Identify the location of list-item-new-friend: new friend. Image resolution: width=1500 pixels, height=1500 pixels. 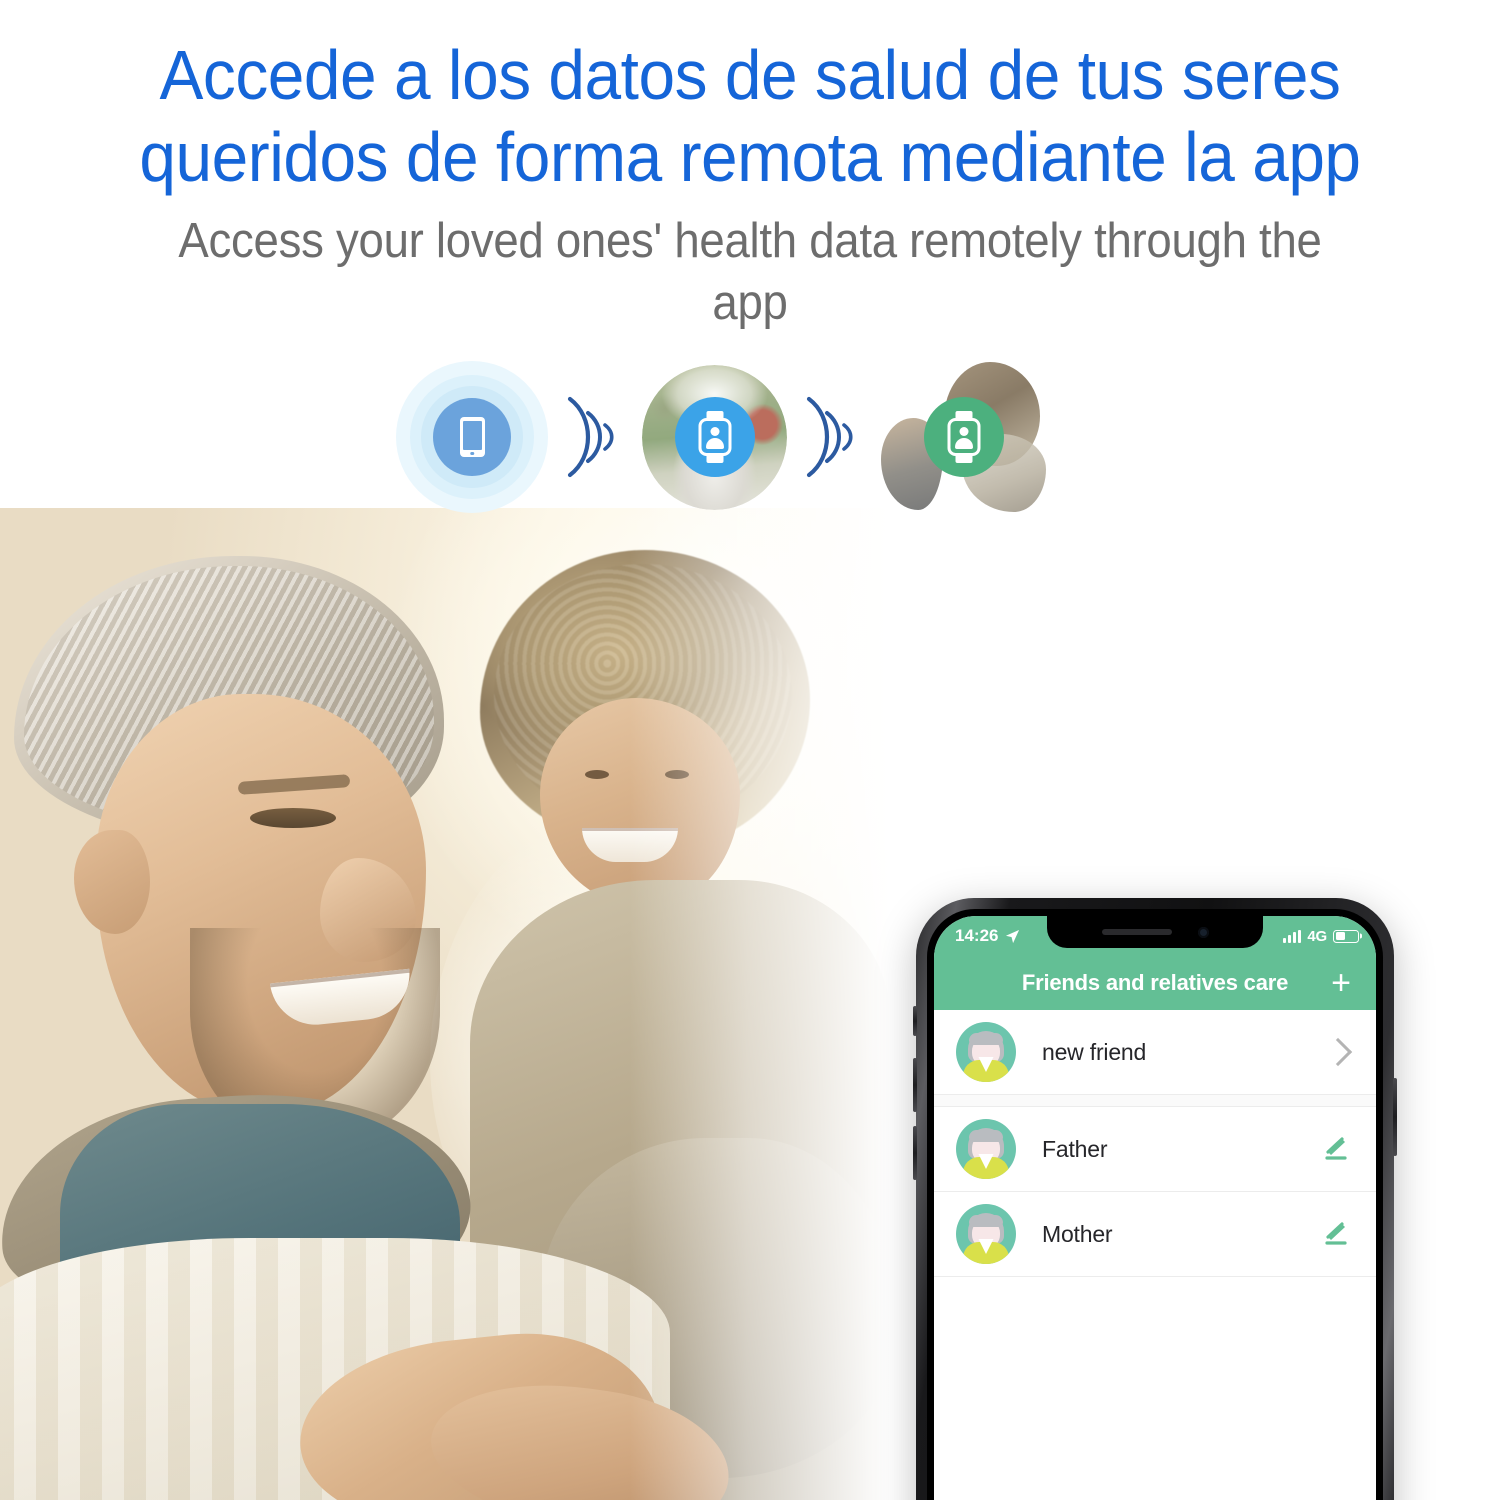
(1155, 1052).